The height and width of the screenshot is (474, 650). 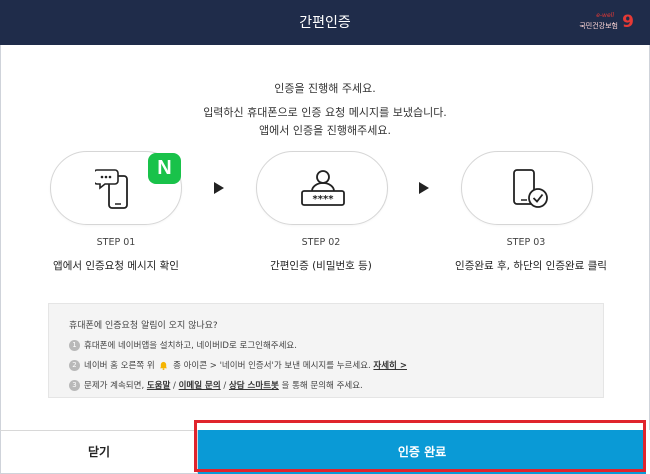 I want to click on email-inquiry-link: 이메일 문의, so click(x=200, y=386).